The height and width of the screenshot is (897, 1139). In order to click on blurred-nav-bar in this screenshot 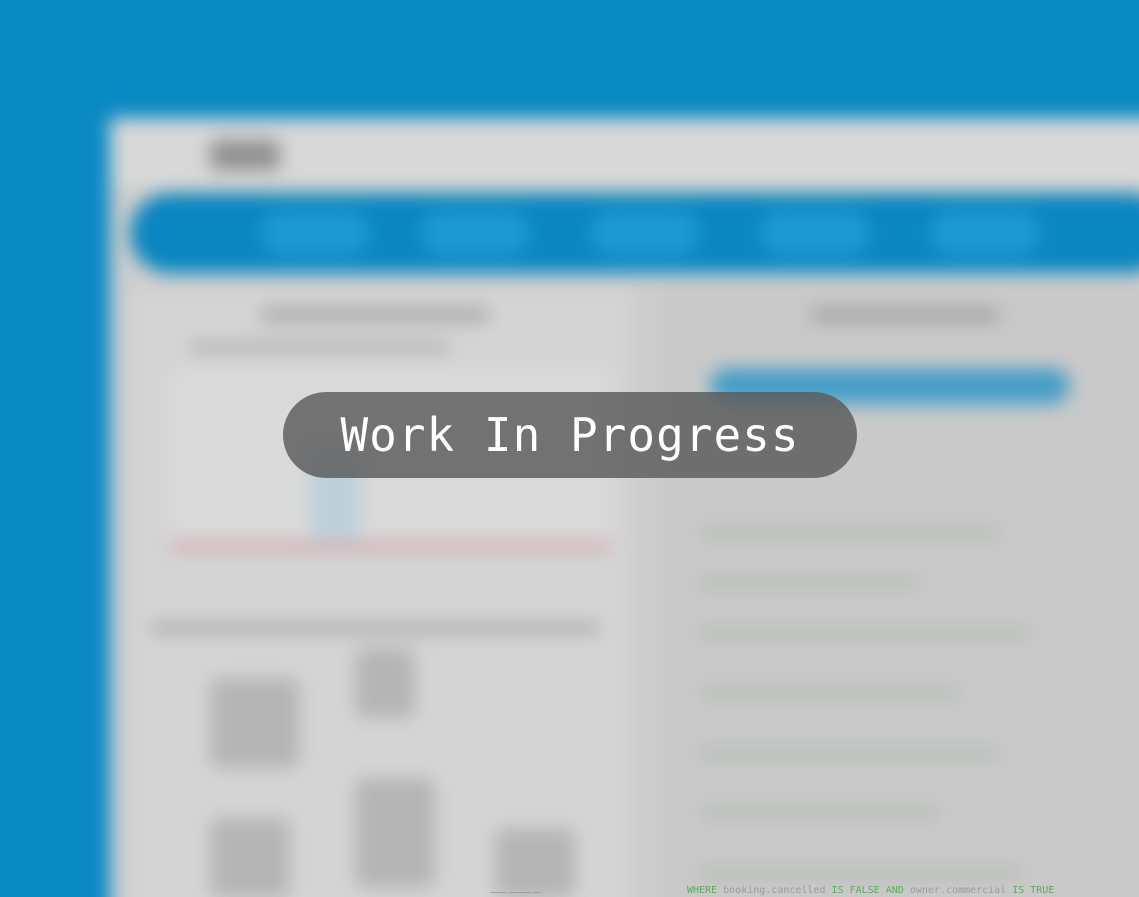, I will do `click(634, 233)`.